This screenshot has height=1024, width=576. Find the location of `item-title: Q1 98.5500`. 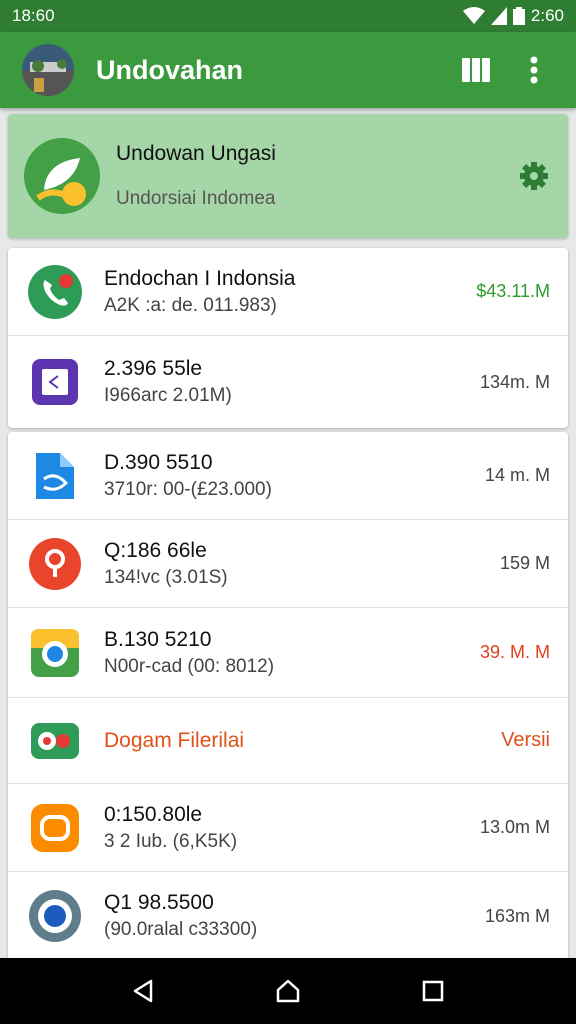

item-title: Q1 98.5500 is located at coordinates (159, 902).